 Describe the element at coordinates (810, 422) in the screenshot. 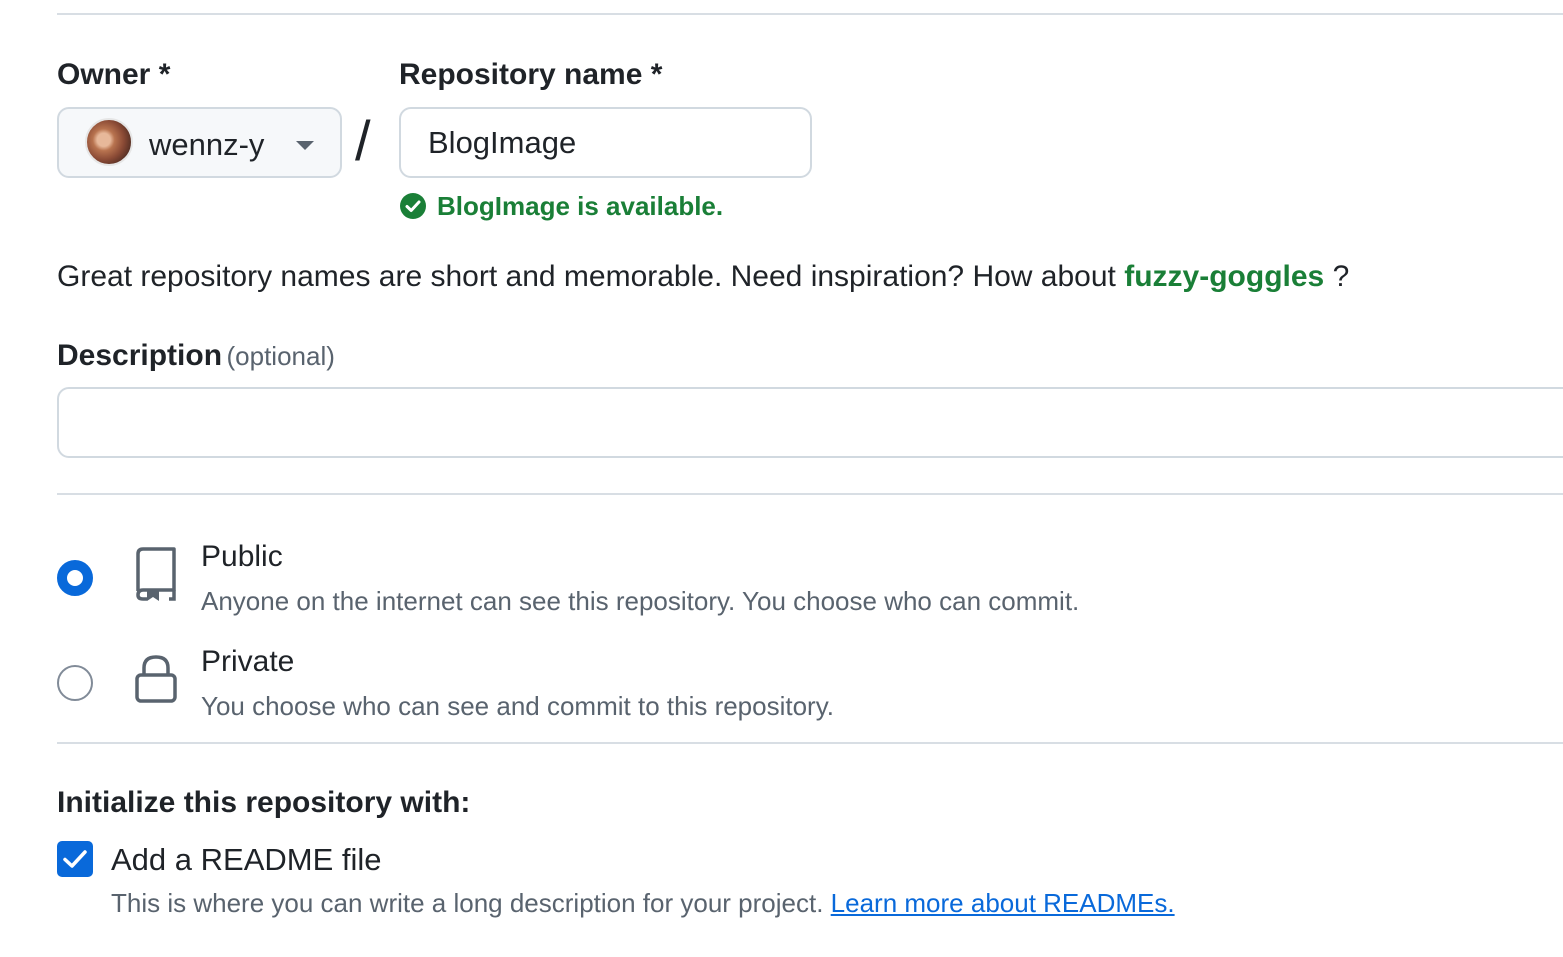

I see `description-input` at that location.